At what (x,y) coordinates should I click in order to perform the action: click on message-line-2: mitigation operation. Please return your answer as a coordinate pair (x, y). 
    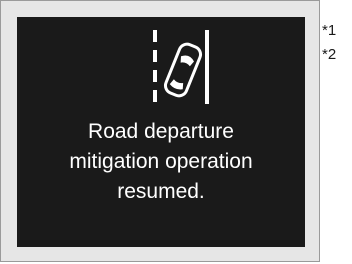
    Looking at the image, I should click on (161, 161).